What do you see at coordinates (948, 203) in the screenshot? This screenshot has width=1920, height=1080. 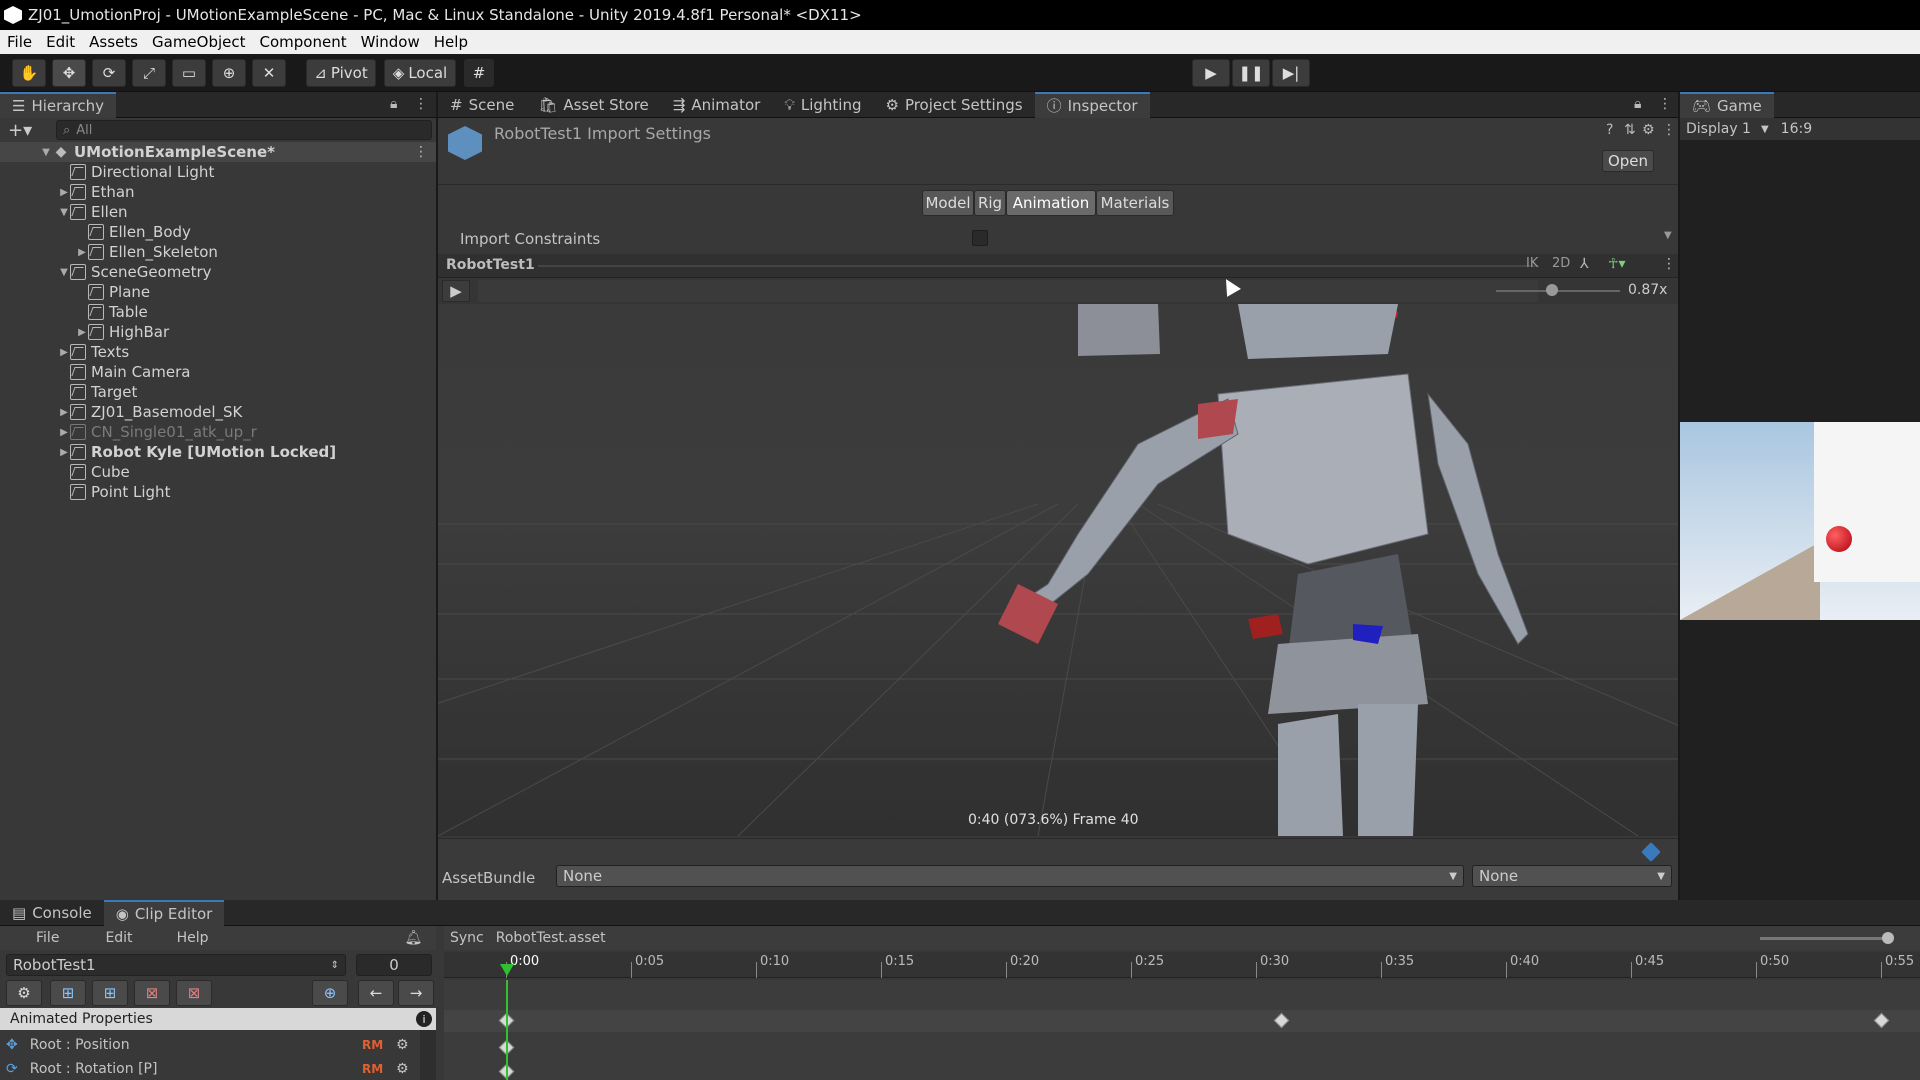 I see `subtab-model: Model` at bounding box center [948, 203].